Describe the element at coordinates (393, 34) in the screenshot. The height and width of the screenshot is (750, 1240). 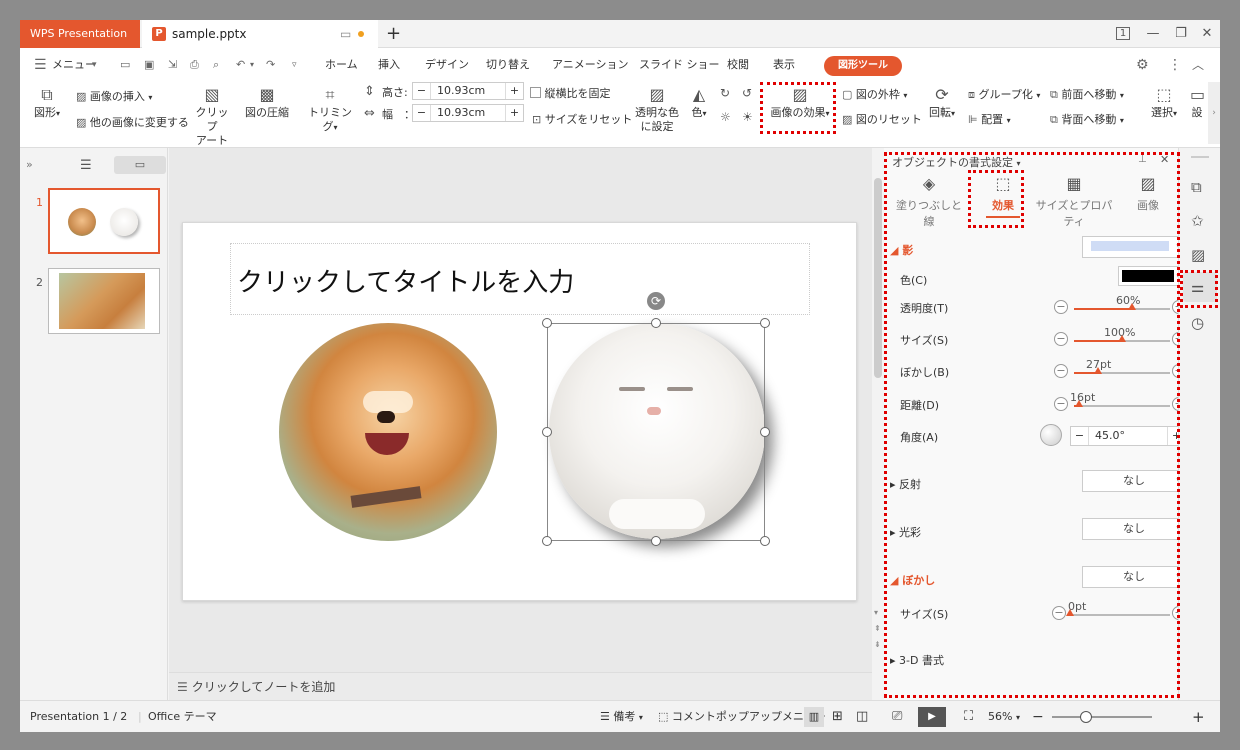
I see `new-tab-button: +` at that location.